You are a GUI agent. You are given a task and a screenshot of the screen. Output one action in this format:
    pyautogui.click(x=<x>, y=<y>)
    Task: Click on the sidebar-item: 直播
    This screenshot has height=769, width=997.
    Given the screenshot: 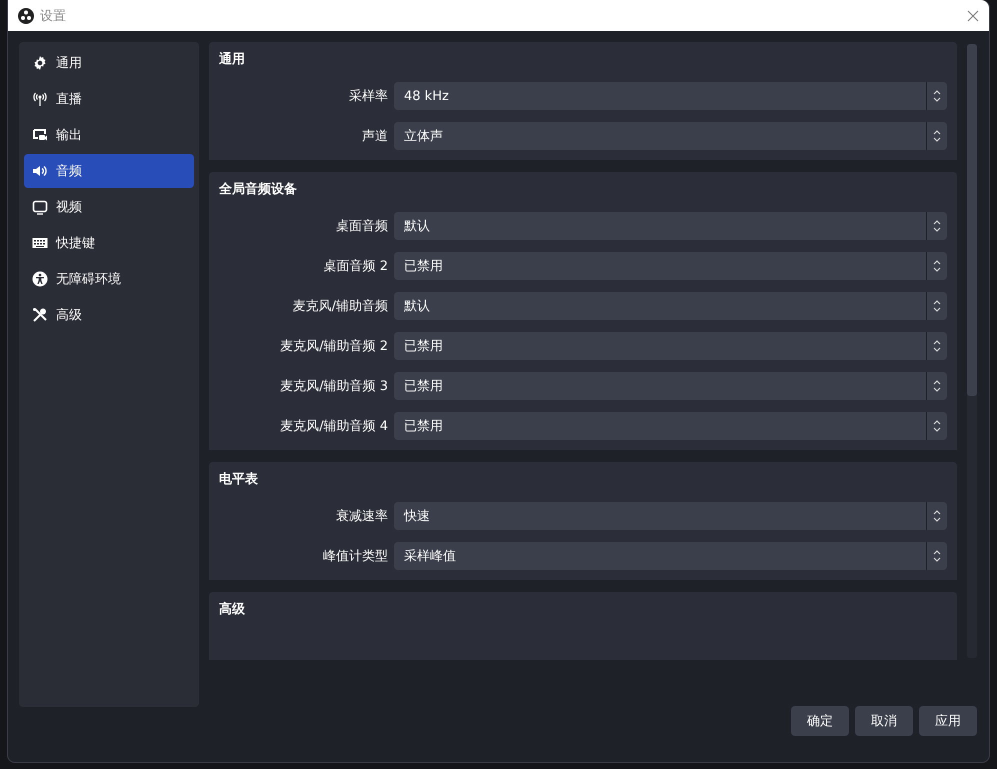 What is the action you would take?
    pyautogui.click(x=109, y=99)
    